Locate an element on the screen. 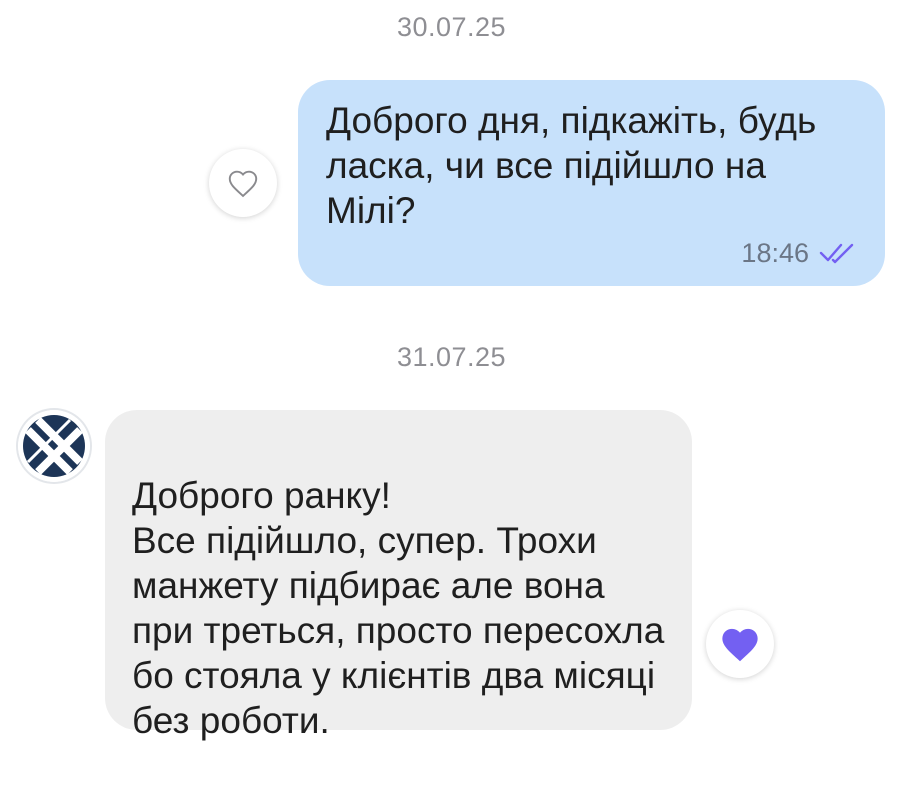 This screenshot has height=788, width=903. date-separator: 31.07.25 is located at coordinates (451, 357).